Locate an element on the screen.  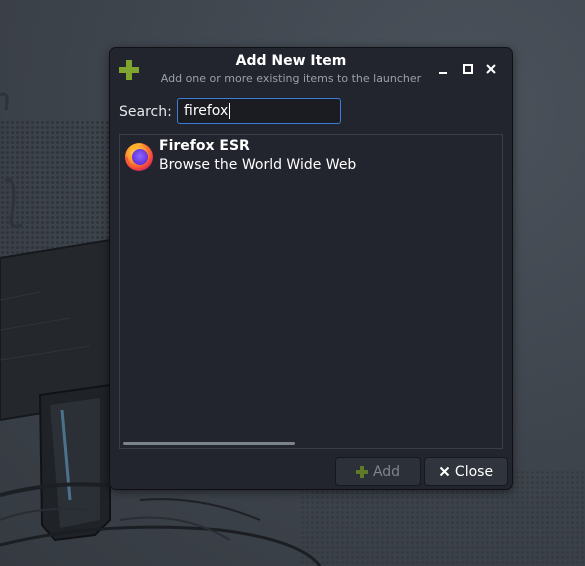
horizontal-scrollbar is located at coordinates (209, 443).